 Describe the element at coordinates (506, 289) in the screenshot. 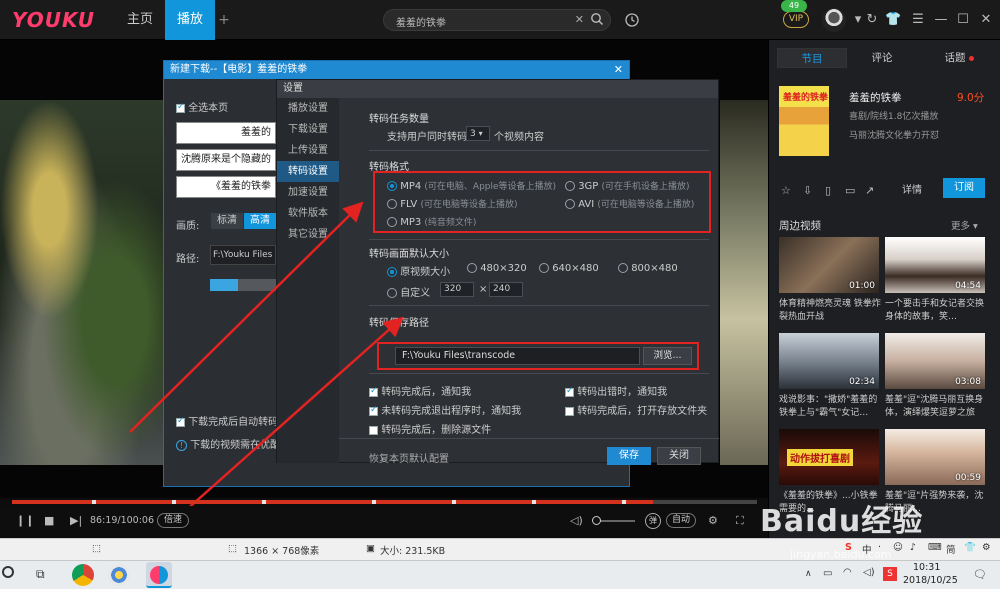

I see `custom-height-input: 240` at that location.